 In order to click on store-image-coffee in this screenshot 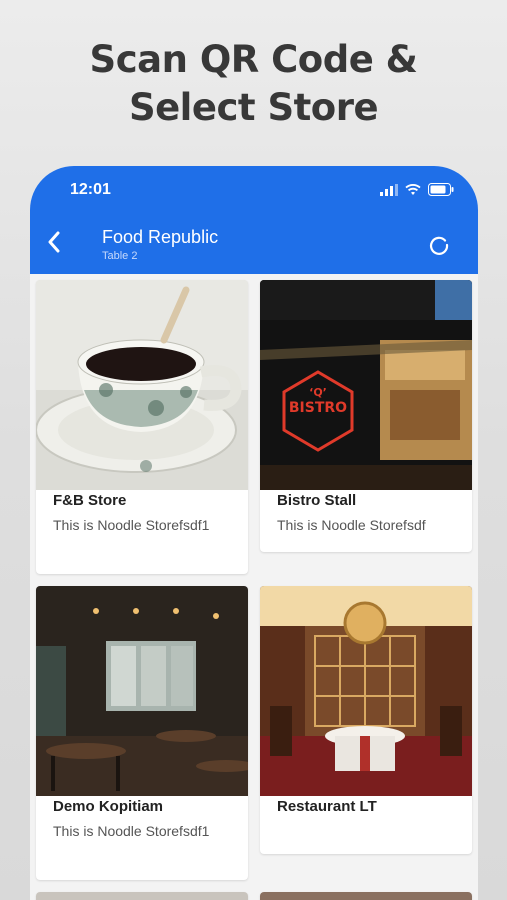, I will do `click(142, 385)`.